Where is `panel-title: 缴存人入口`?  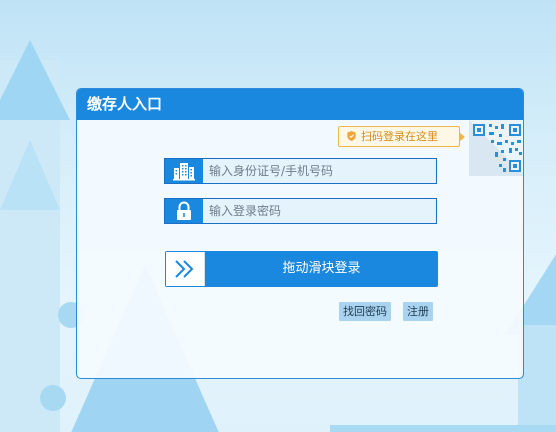
panel-title: 缴存人入口 is located at coordinates (300, 104).